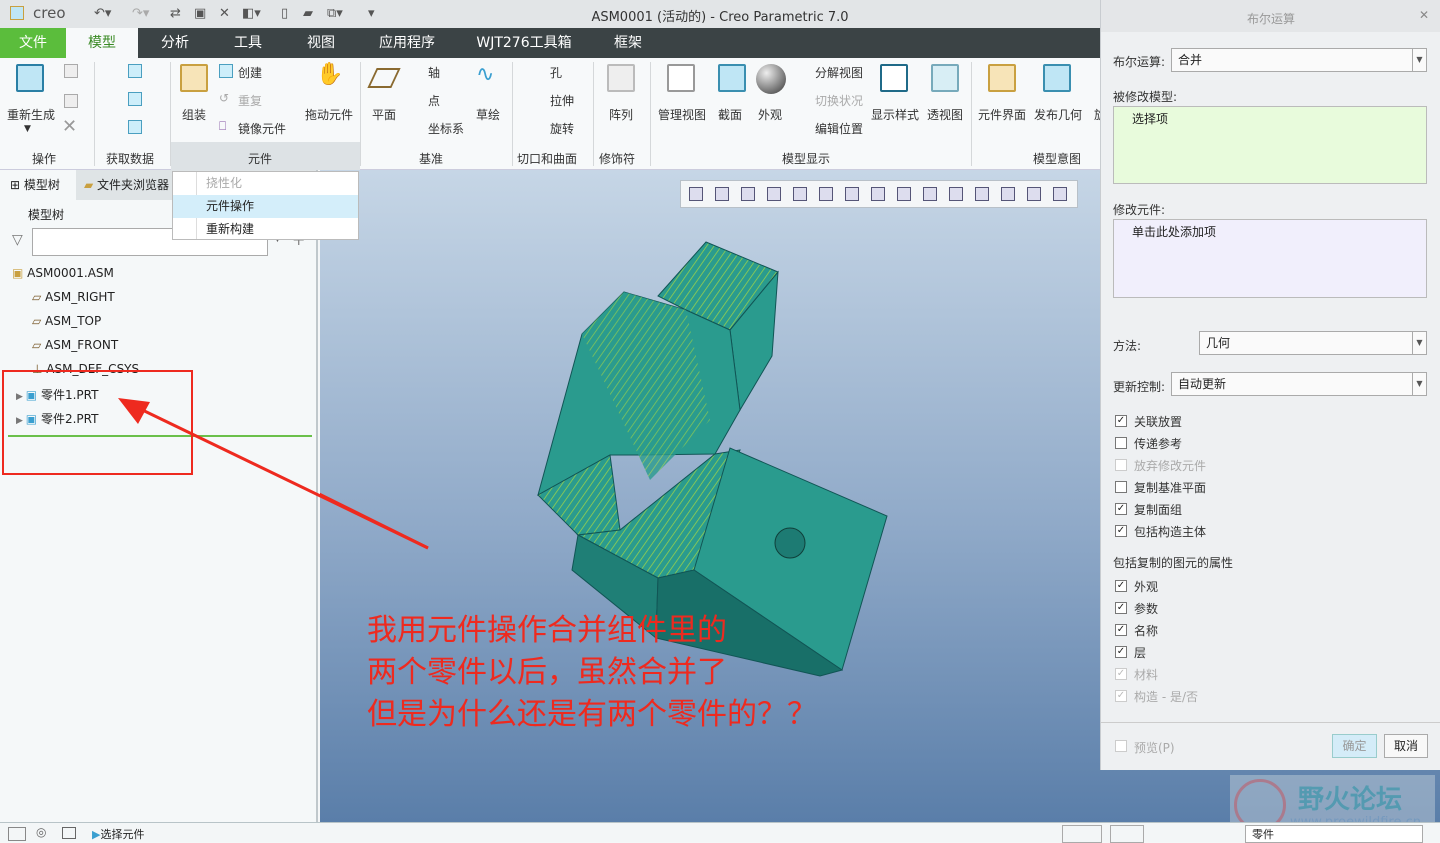 This screenshot has height=843, width=1440. I want to click on tab-tools: 工具, so click(248, 43).